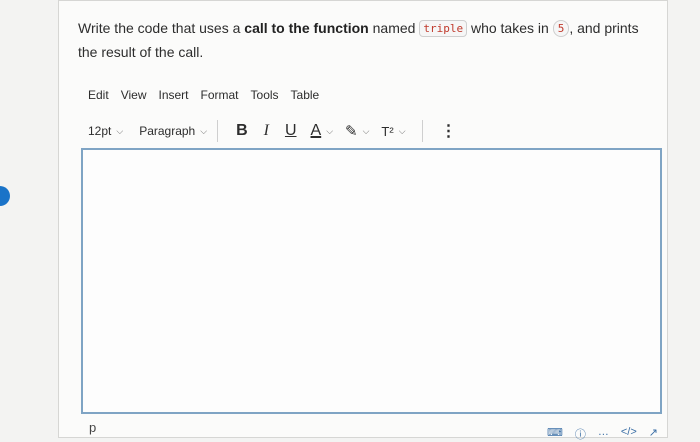  What do you see at coordinates (93, 427) in the screenshot?
I see `element-path: p` at bounding box center [93, 427].